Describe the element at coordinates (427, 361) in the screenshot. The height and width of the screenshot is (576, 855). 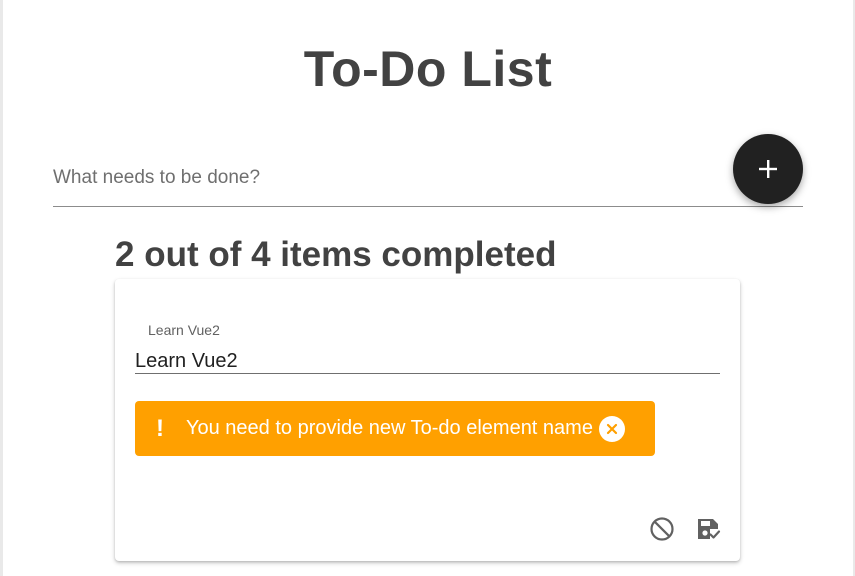
I see `todo-name-input` at that location.